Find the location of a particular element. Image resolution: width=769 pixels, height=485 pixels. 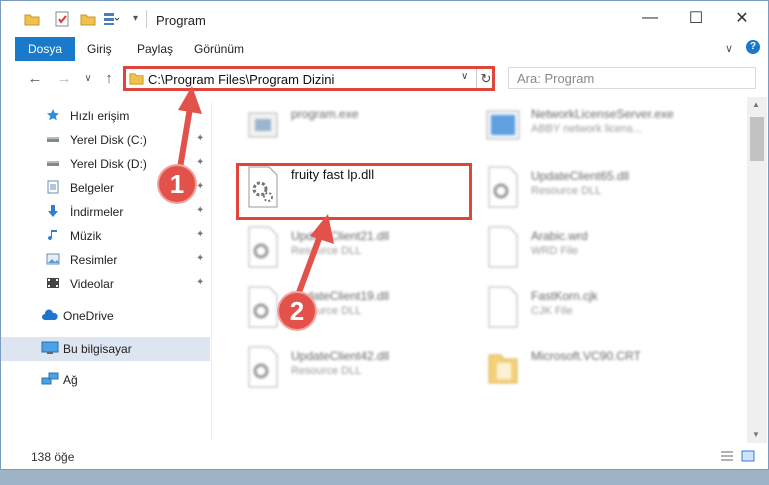

large-icons-view-icon is located at coordinates (748, 456).